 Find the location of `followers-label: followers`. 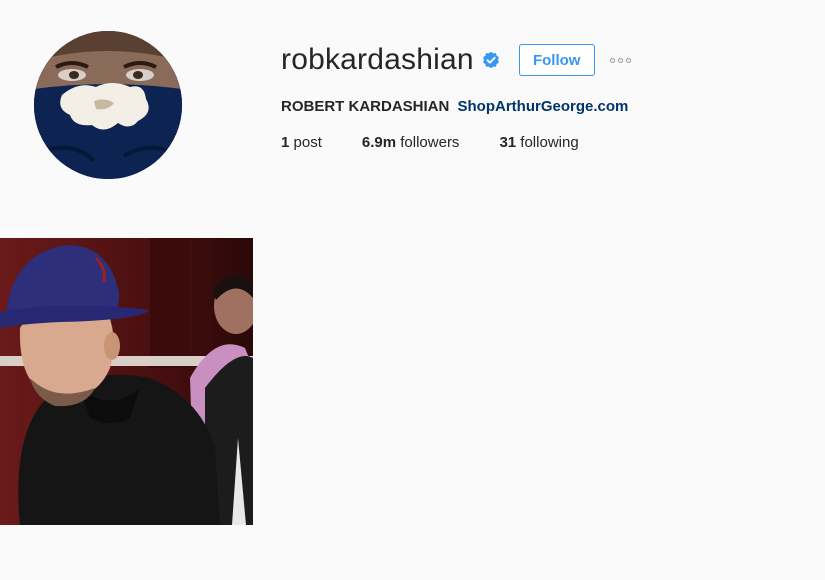

followers-label: followers is located at coordinates (430, 142).